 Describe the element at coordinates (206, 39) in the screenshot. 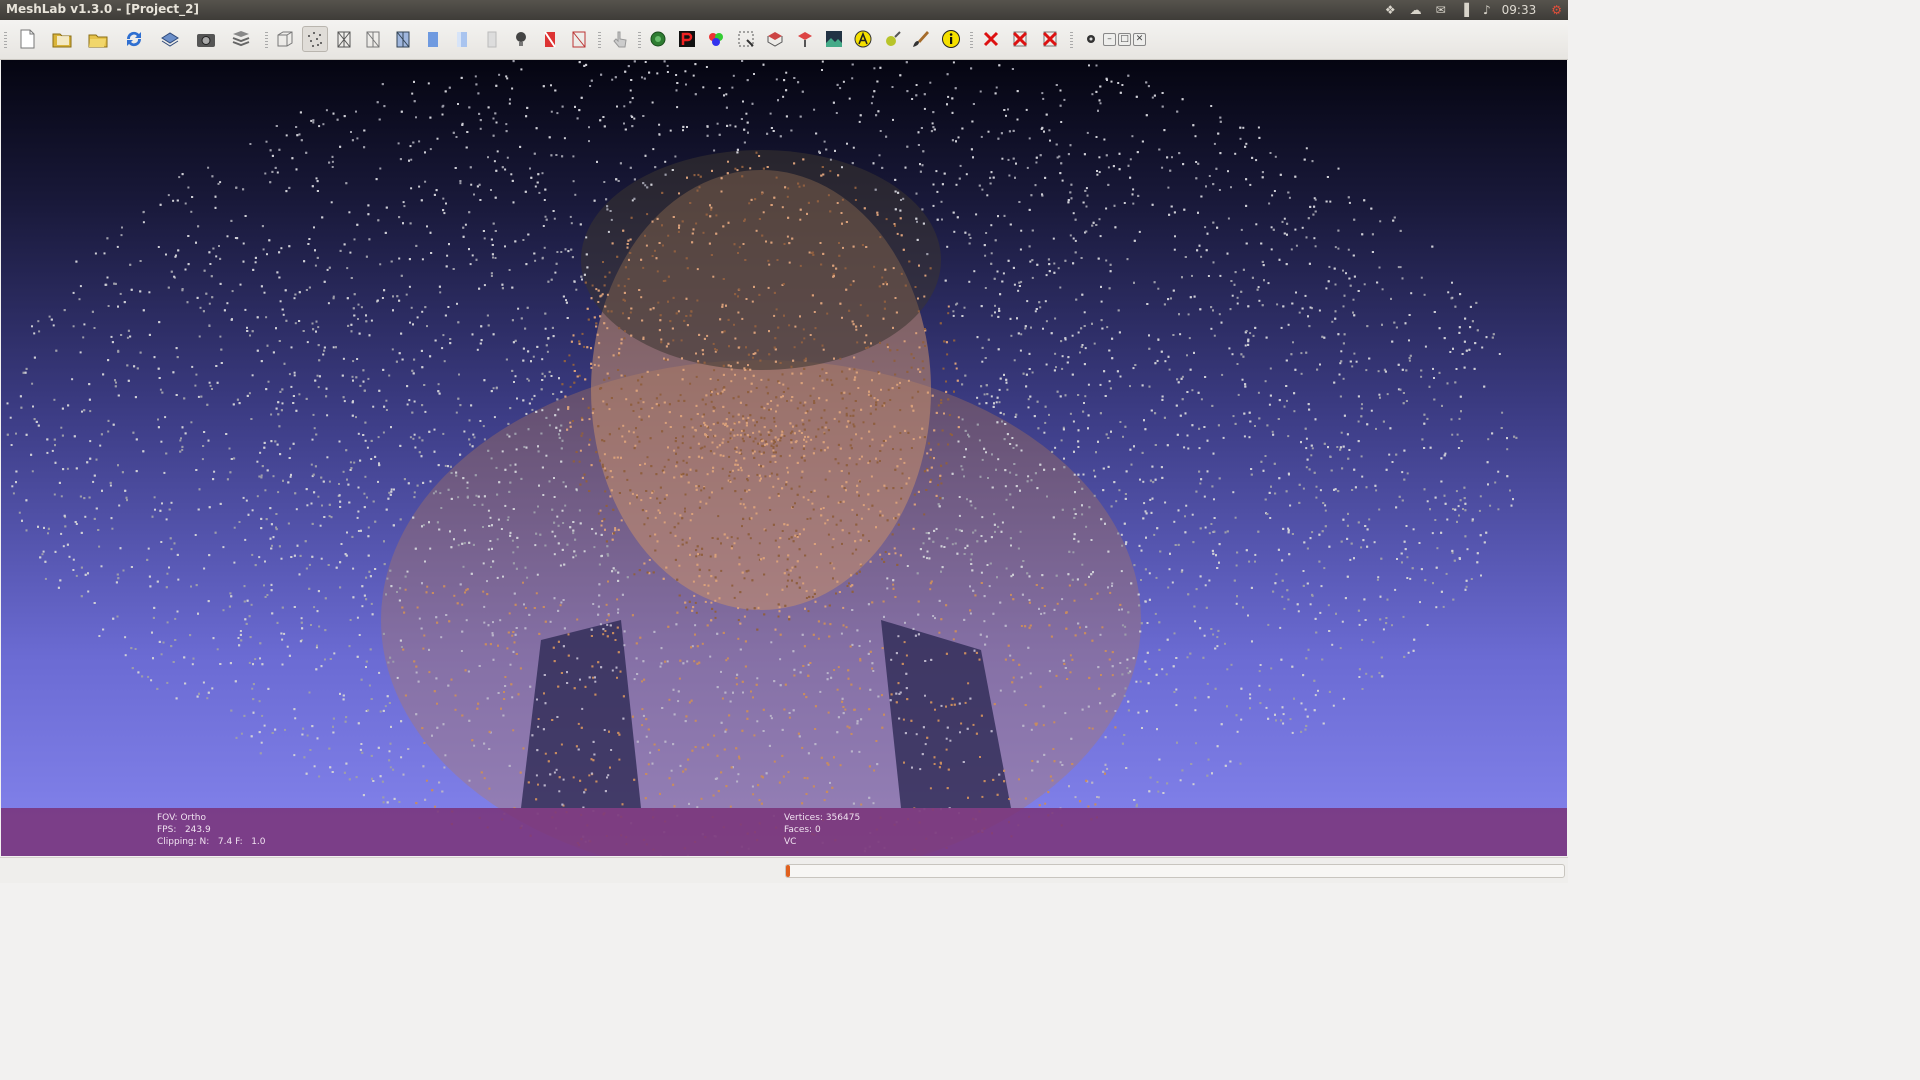

I see `snapshot-icon` at that location.